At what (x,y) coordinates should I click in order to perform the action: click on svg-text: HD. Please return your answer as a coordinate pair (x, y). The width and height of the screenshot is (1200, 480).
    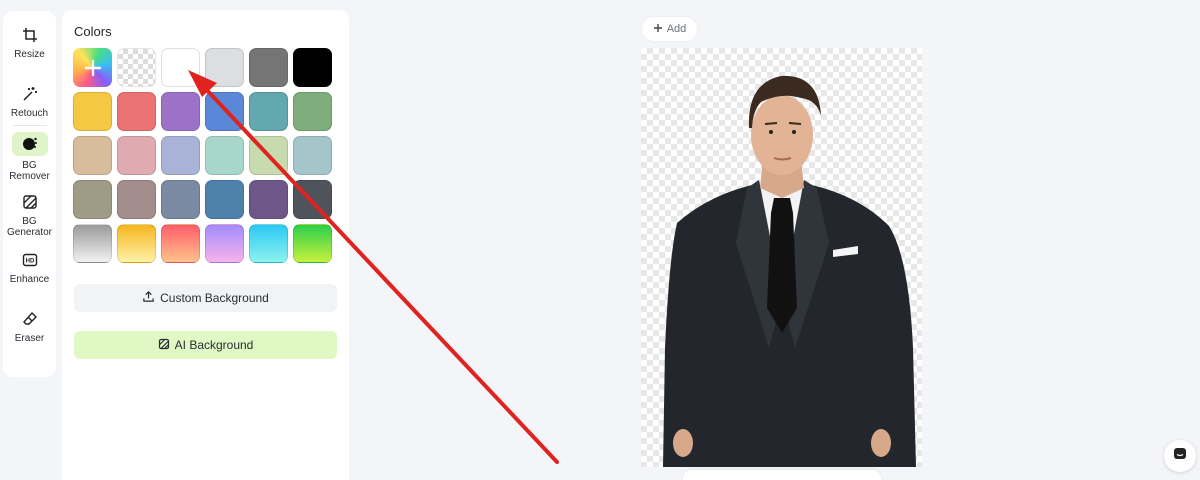
    Looking at the image, I should click on (29, 262).